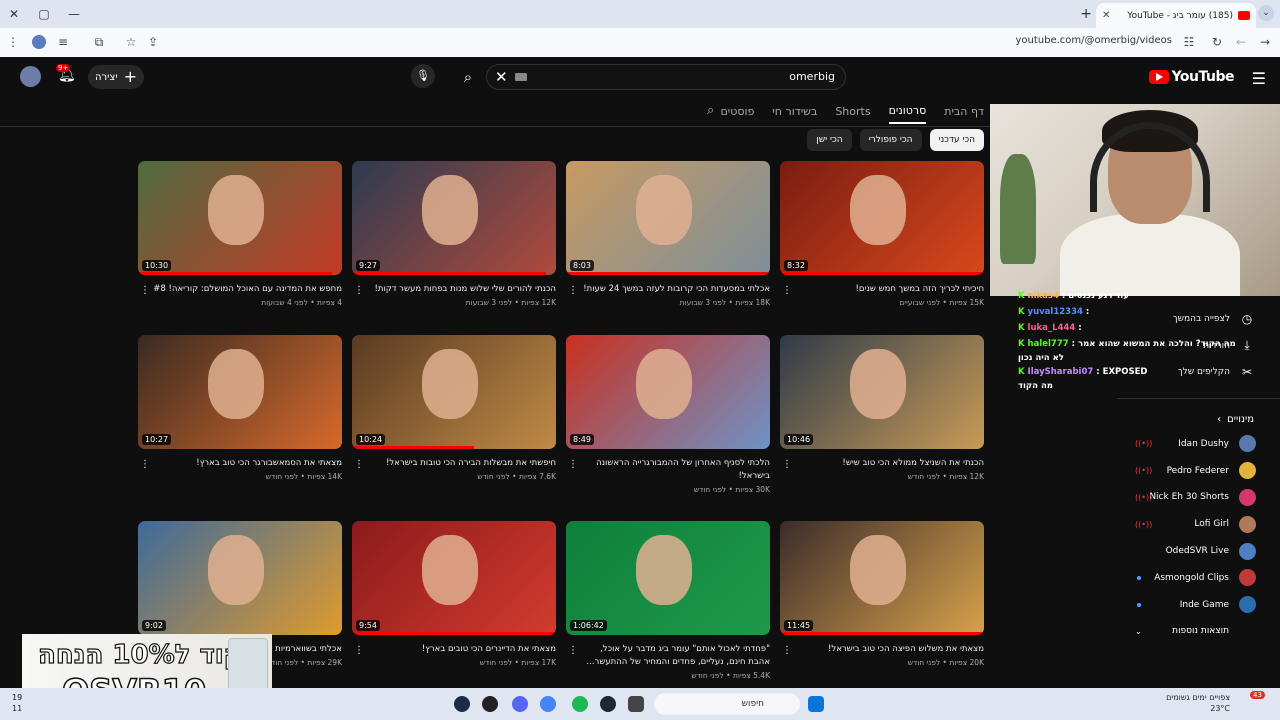  Describe the element at coordinates (1257, 695) in the screenshot. I see `notification-count-badge: 43` at that location.